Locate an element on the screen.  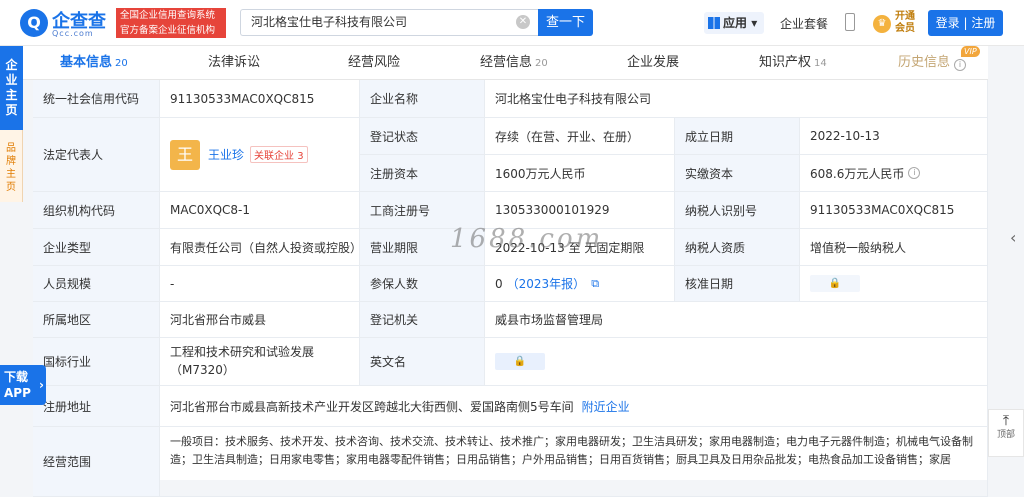
chevron-down-icon: ▾ is located at coordinates (754, 23).